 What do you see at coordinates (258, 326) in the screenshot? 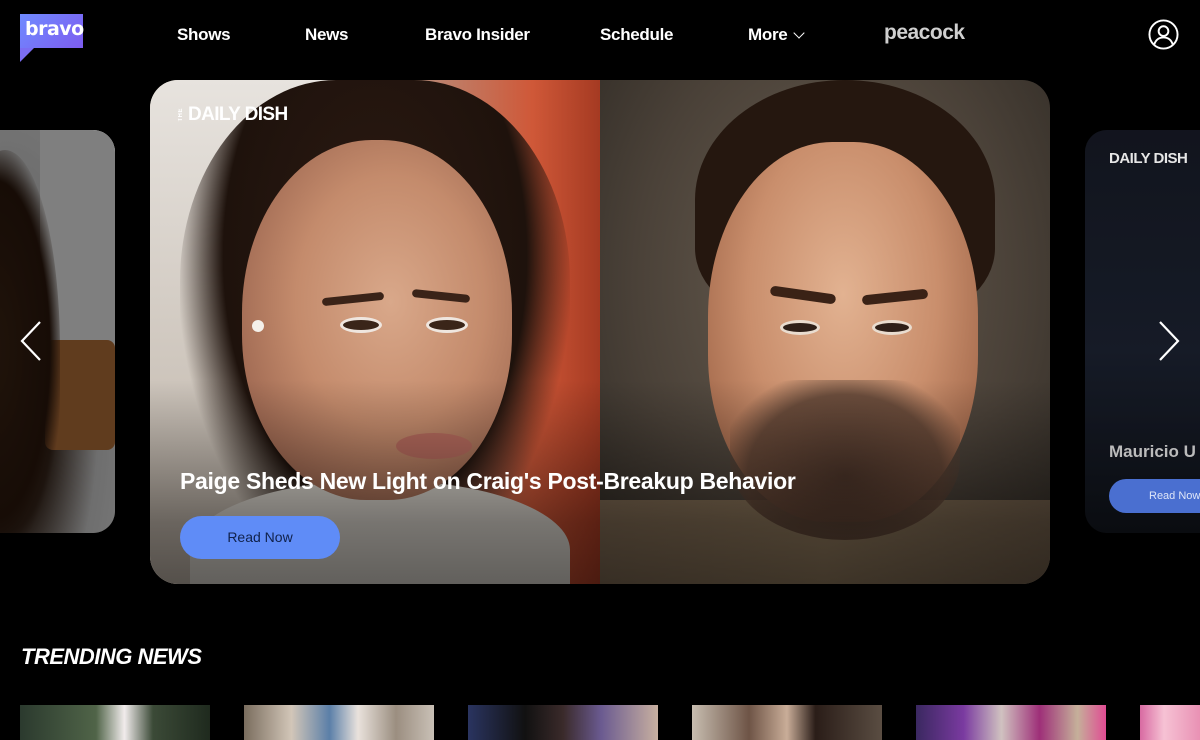
I see `hero-left-earring` at bounding box center [258, 326].